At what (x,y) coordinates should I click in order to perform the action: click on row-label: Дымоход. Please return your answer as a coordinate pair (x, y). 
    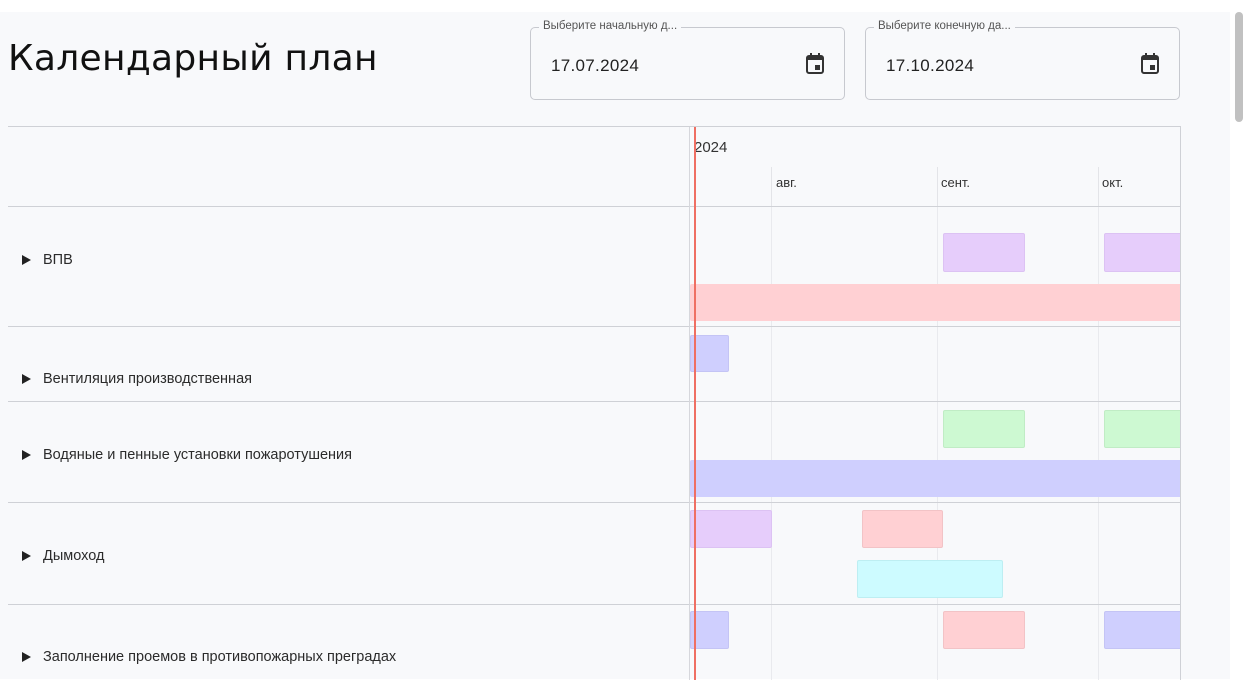
    Looking at the image, I should click on (63, 556).